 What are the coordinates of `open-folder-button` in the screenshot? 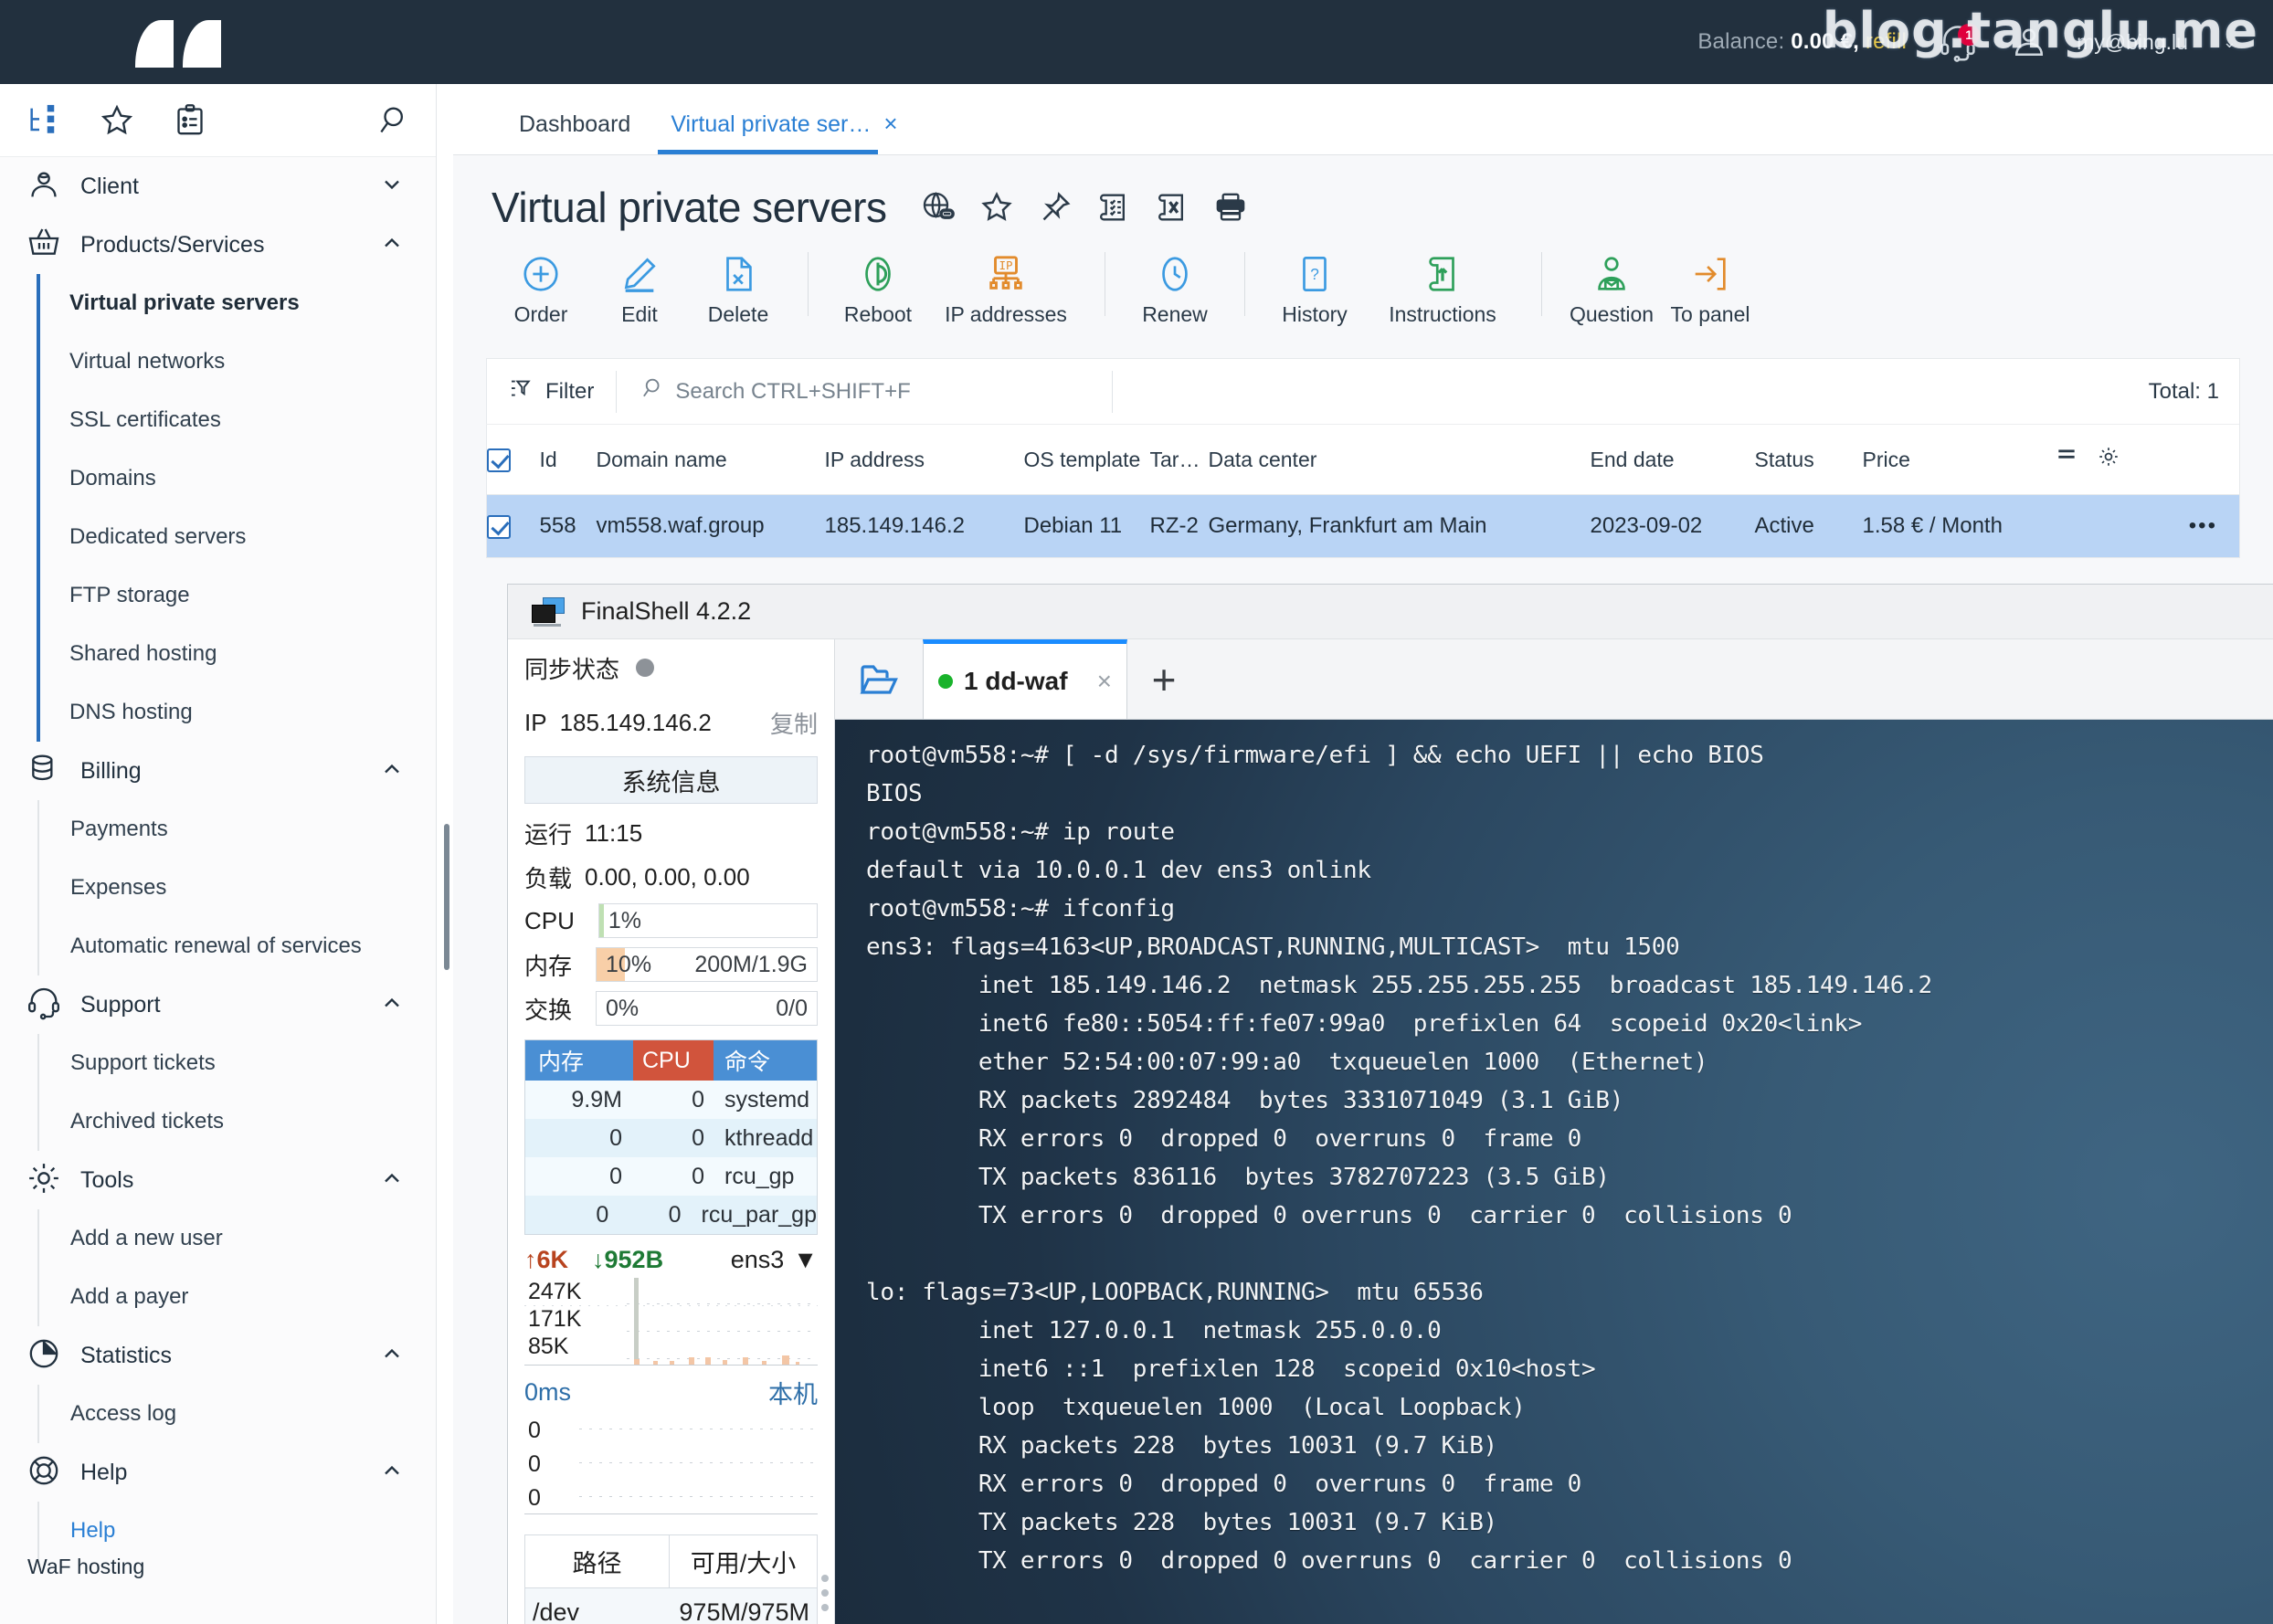 It's located at (879, 679).